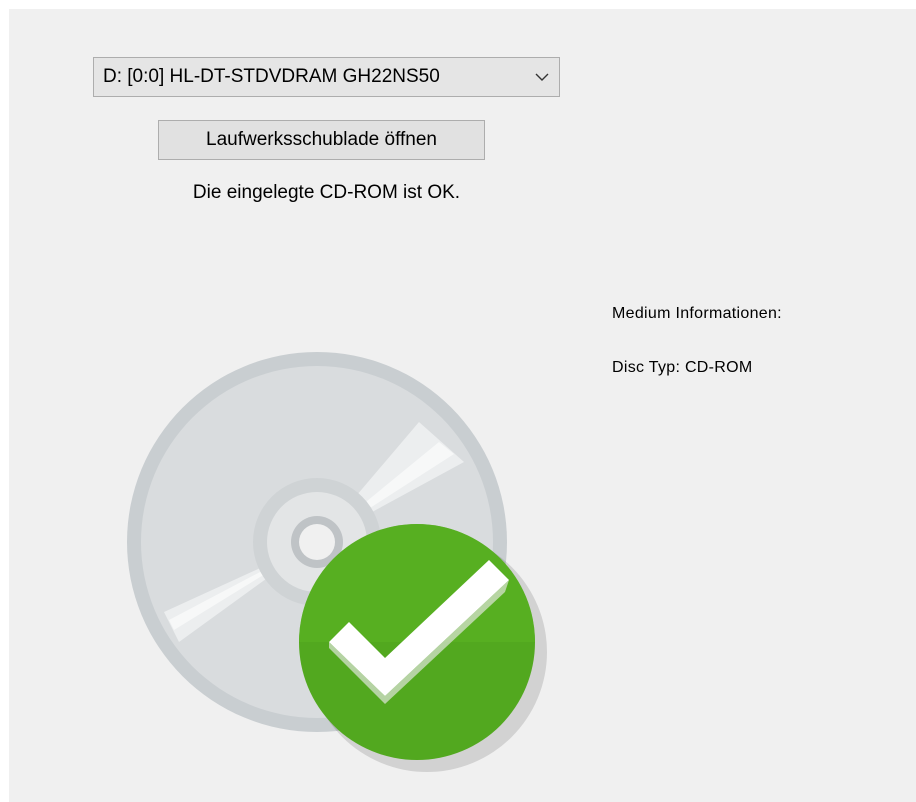 Image resolution: width=916 pixels, height=802 pixels. What do you see at coordinates (326, 192) in the screenshot?
I see `status-message: Die eingelegte CD-ROM ist OK.` at bounding box center [326, 192].